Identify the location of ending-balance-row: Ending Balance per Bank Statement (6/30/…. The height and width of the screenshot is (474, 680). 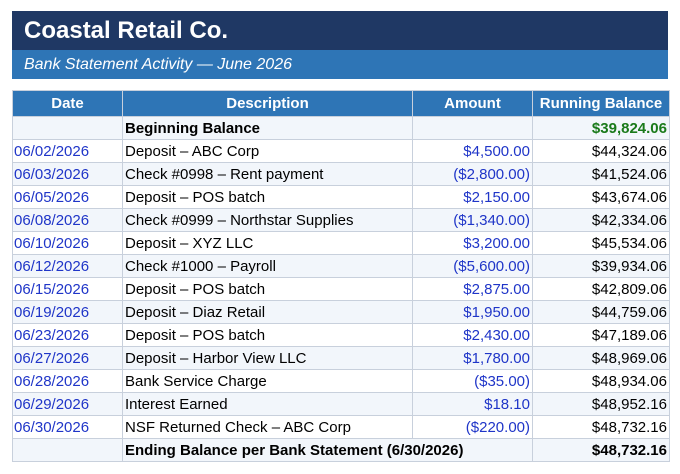
(341, 450).